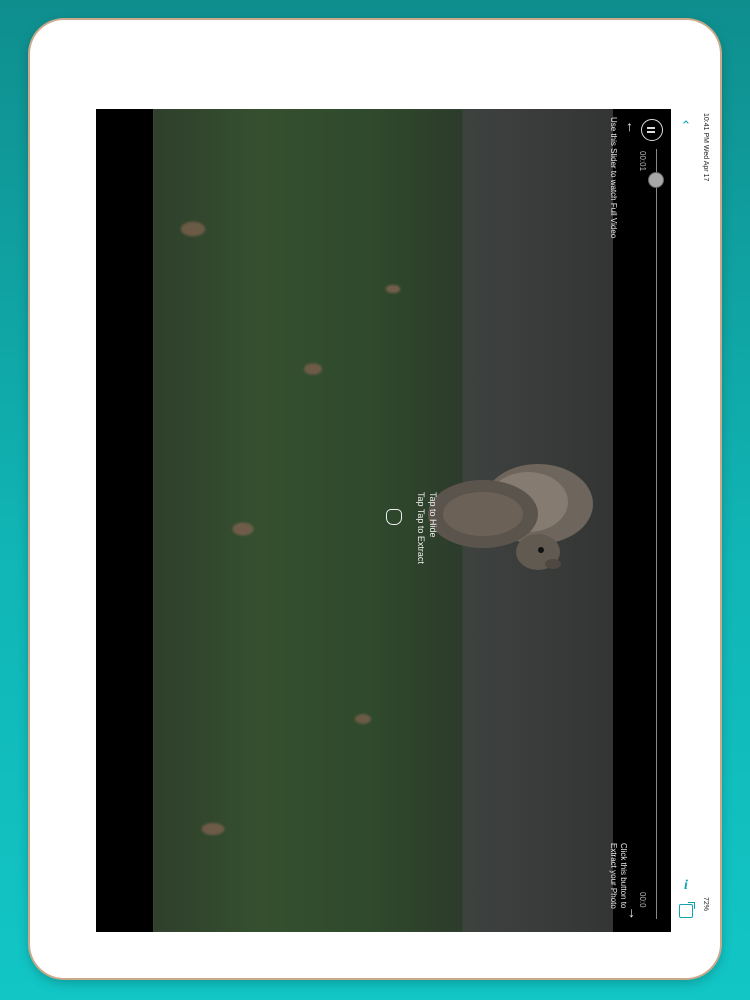 Image resolution: width=750 pixels, height=1000 pixels. I want to click on chevron-left-icon: ⌃, so click(686, 126).